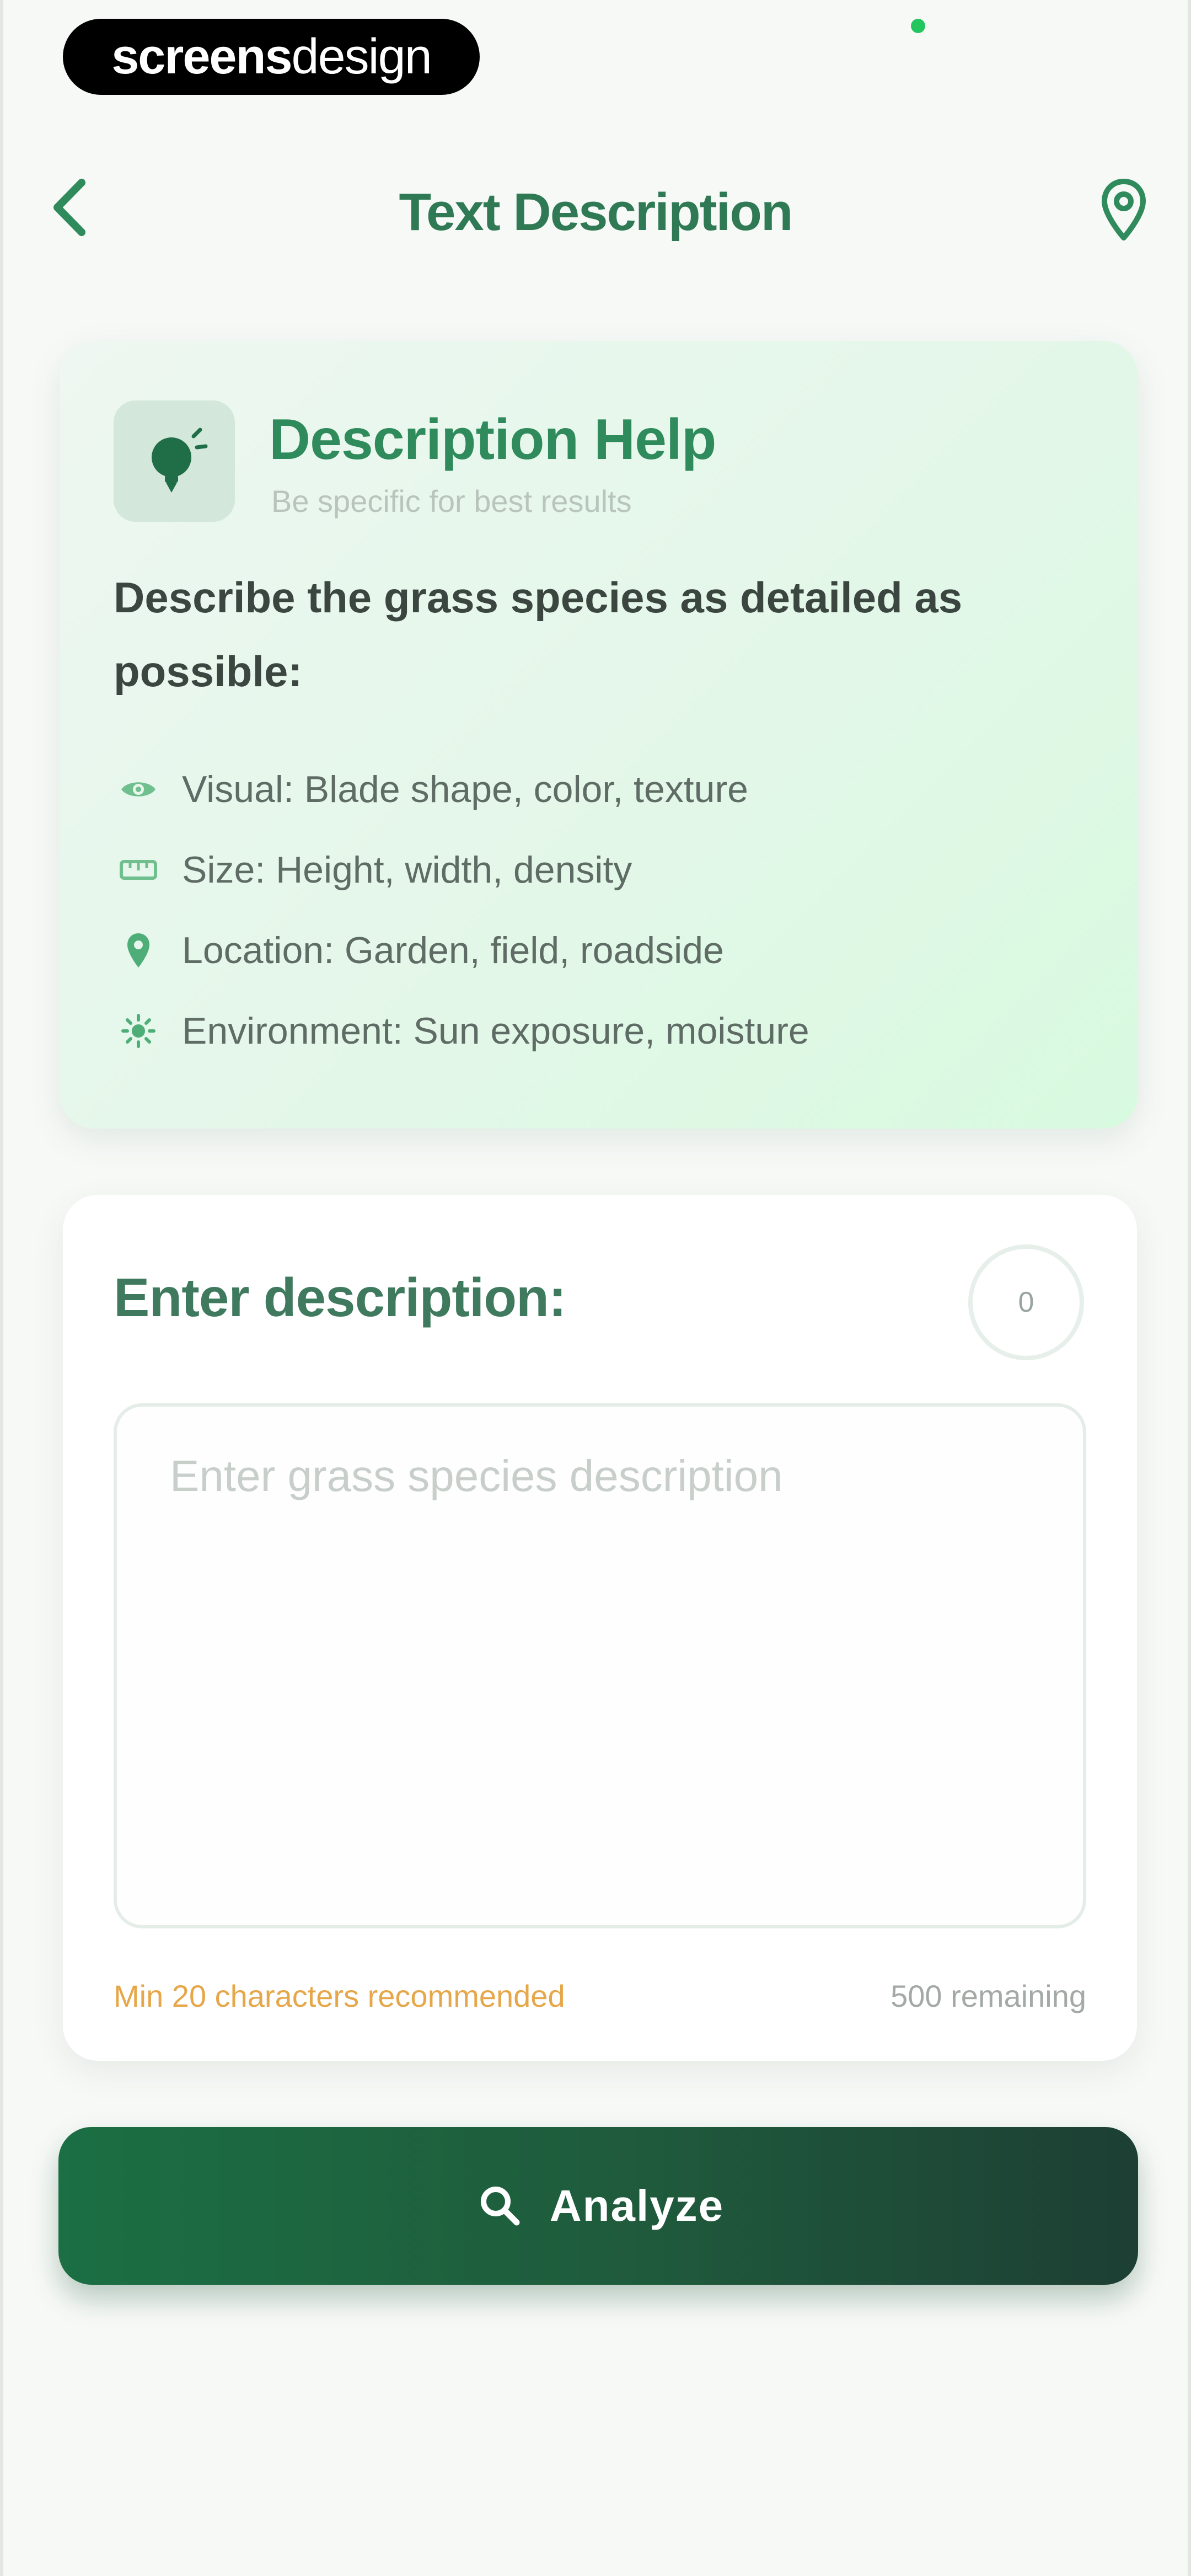 Image resolution: width=1191 pixels, height=2576 pixels. Describe the element at coordinates (138, 1031) in the screenshot. I see `sun-icon` at that location.